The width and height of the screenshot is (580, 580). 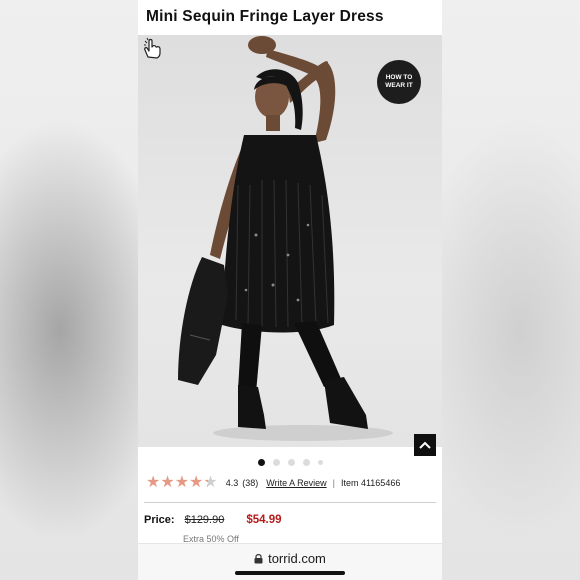 I want to click on price-label: Price:, so click(x=159, y=520).